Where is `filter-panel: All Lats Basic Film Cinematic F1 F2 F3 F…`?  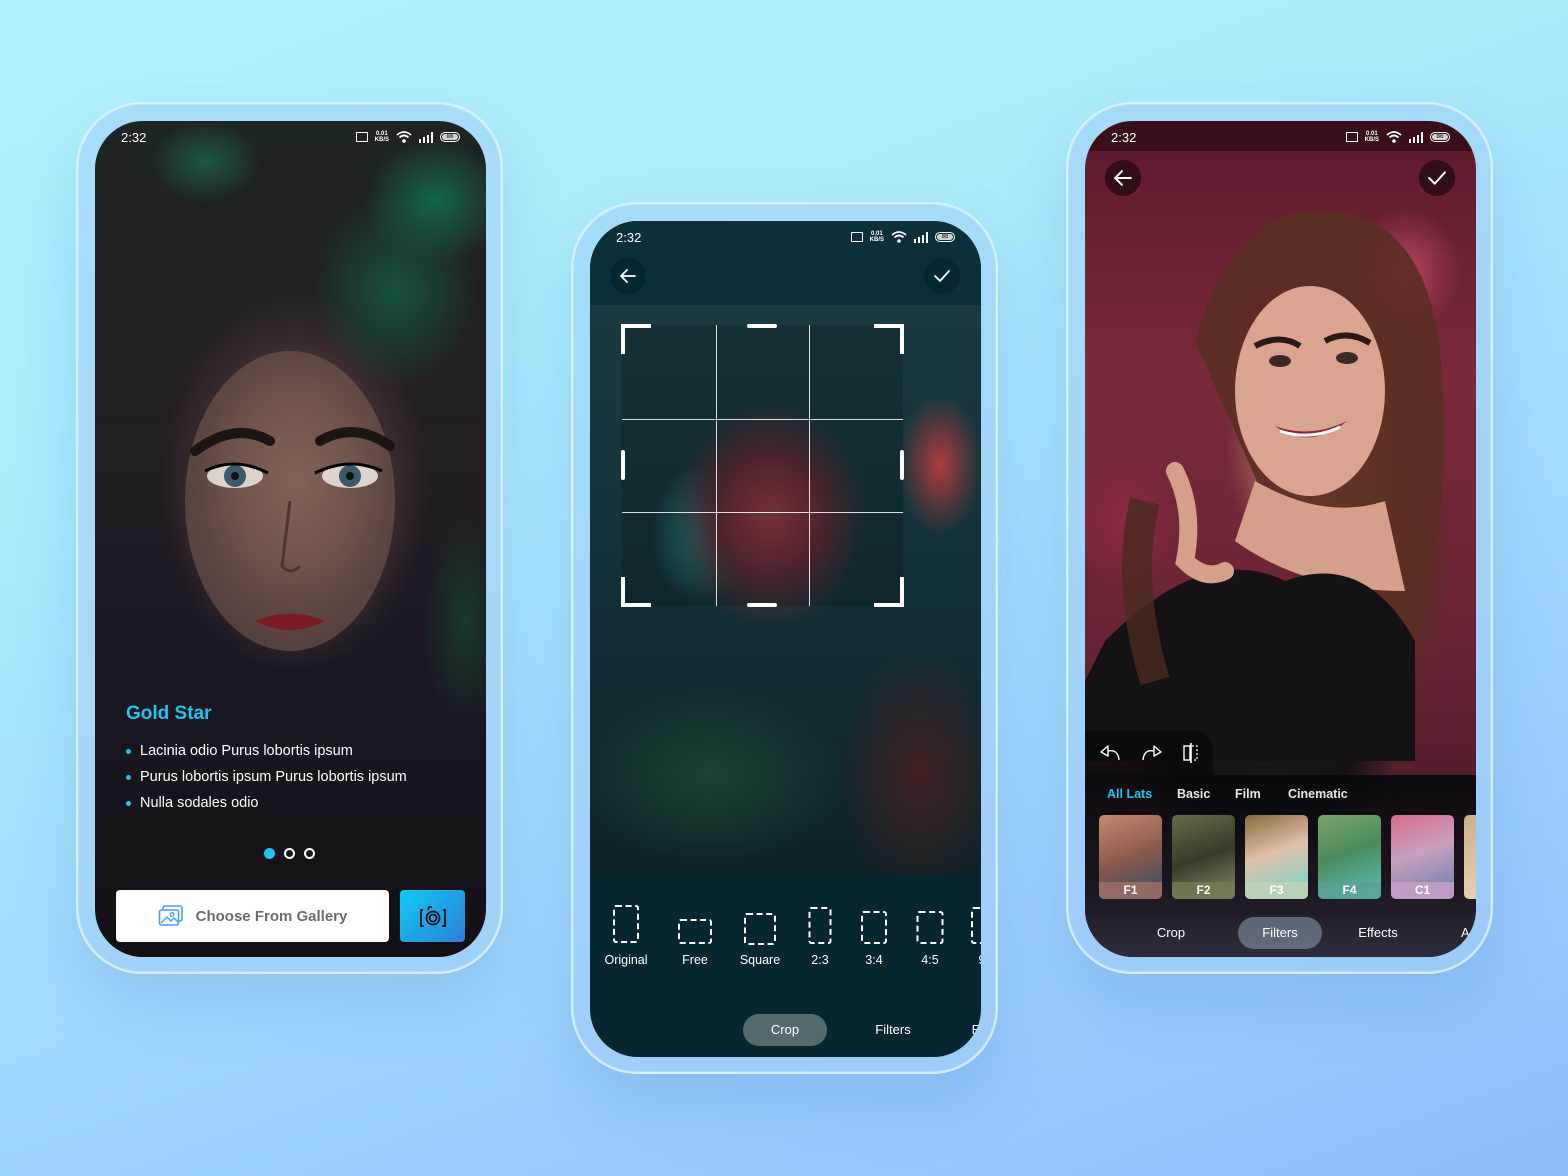 filter-panel: All Lats Basic Film Cinematic F1 F2 F3 F… is located at coordinates (1280, 866).